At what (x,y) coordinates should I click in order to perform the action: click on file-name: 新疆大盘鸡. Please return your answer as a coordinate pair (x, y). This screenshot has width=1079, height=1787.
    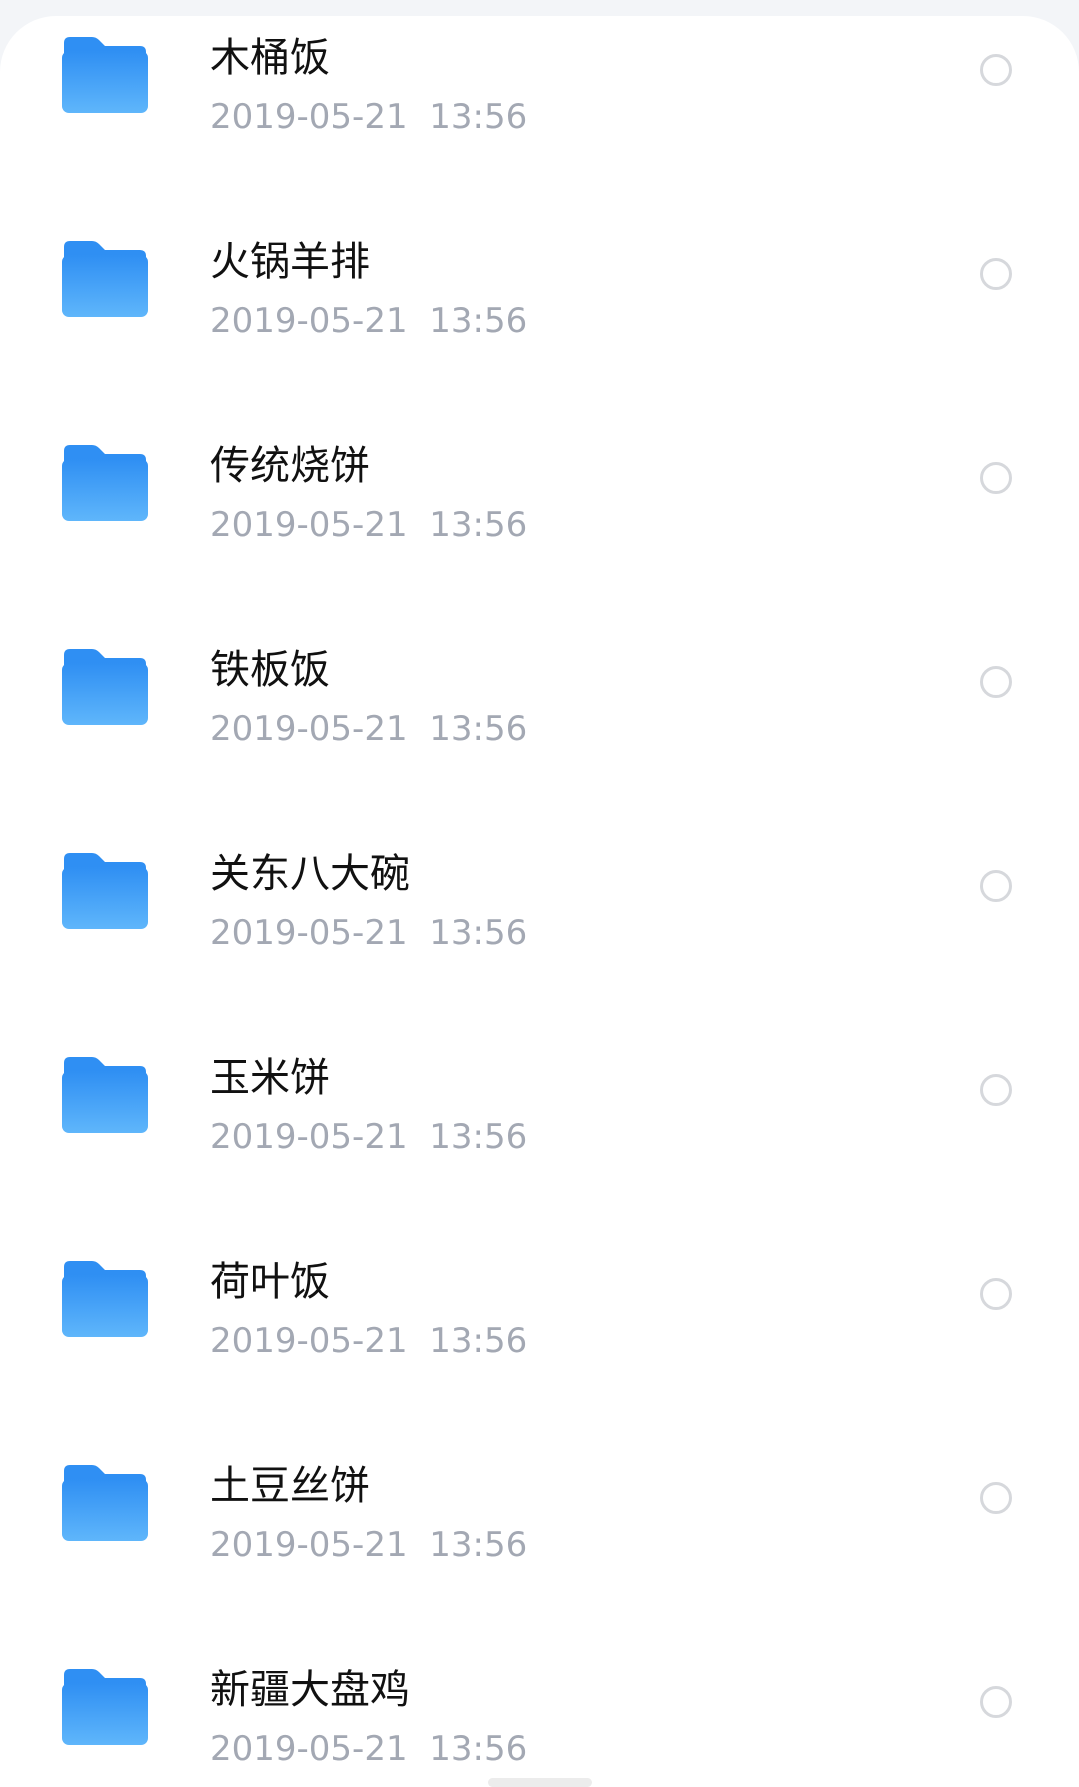
    Looking at the image, I should click on (310, 1690).